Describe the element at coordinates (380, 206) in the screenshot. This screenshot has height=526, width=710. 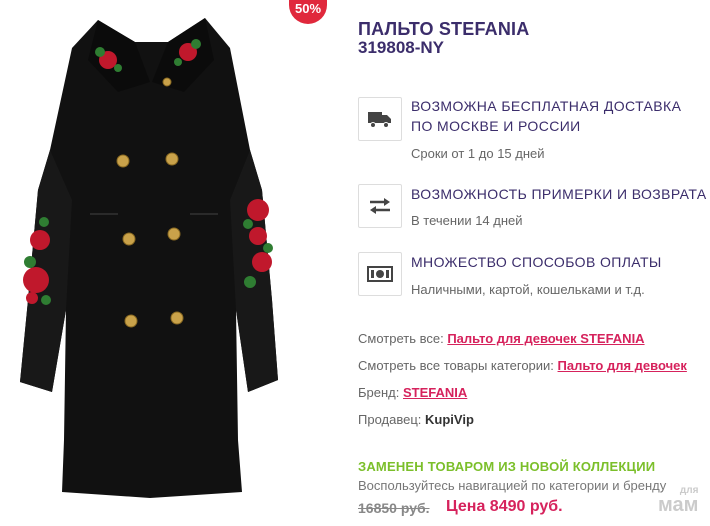
I see `exchange-arrows-icon` at that location.